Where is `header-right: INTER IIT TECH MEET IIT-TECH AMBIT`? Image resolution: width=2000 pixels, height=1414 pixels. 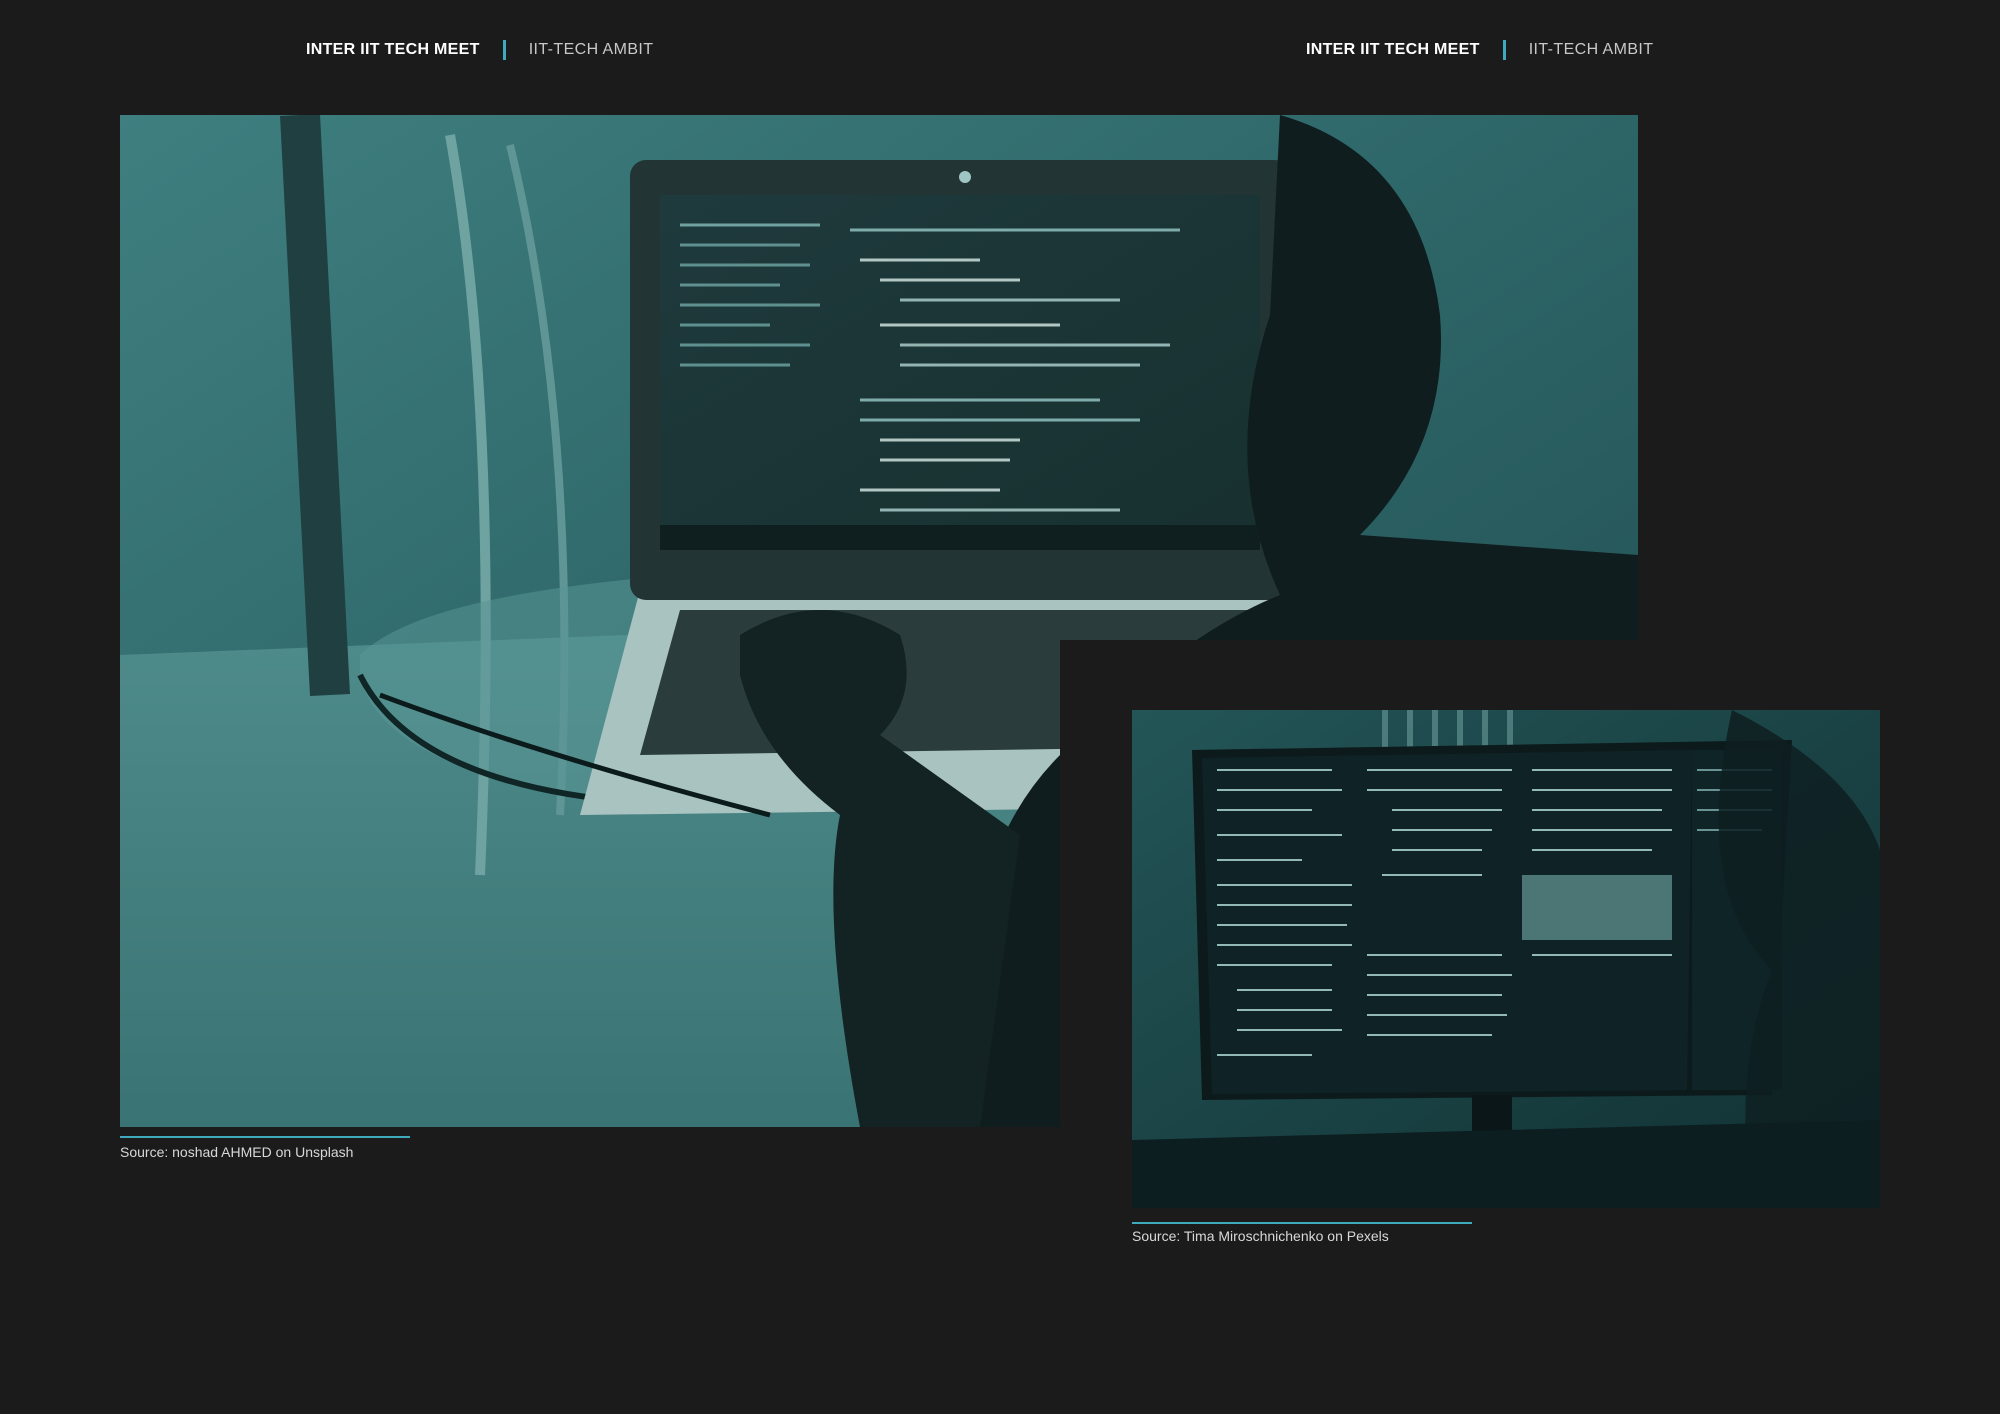
header-right: INTER IIT TECH MEET IIT-TECH AMBIT is located at coordinates (1479, 50).